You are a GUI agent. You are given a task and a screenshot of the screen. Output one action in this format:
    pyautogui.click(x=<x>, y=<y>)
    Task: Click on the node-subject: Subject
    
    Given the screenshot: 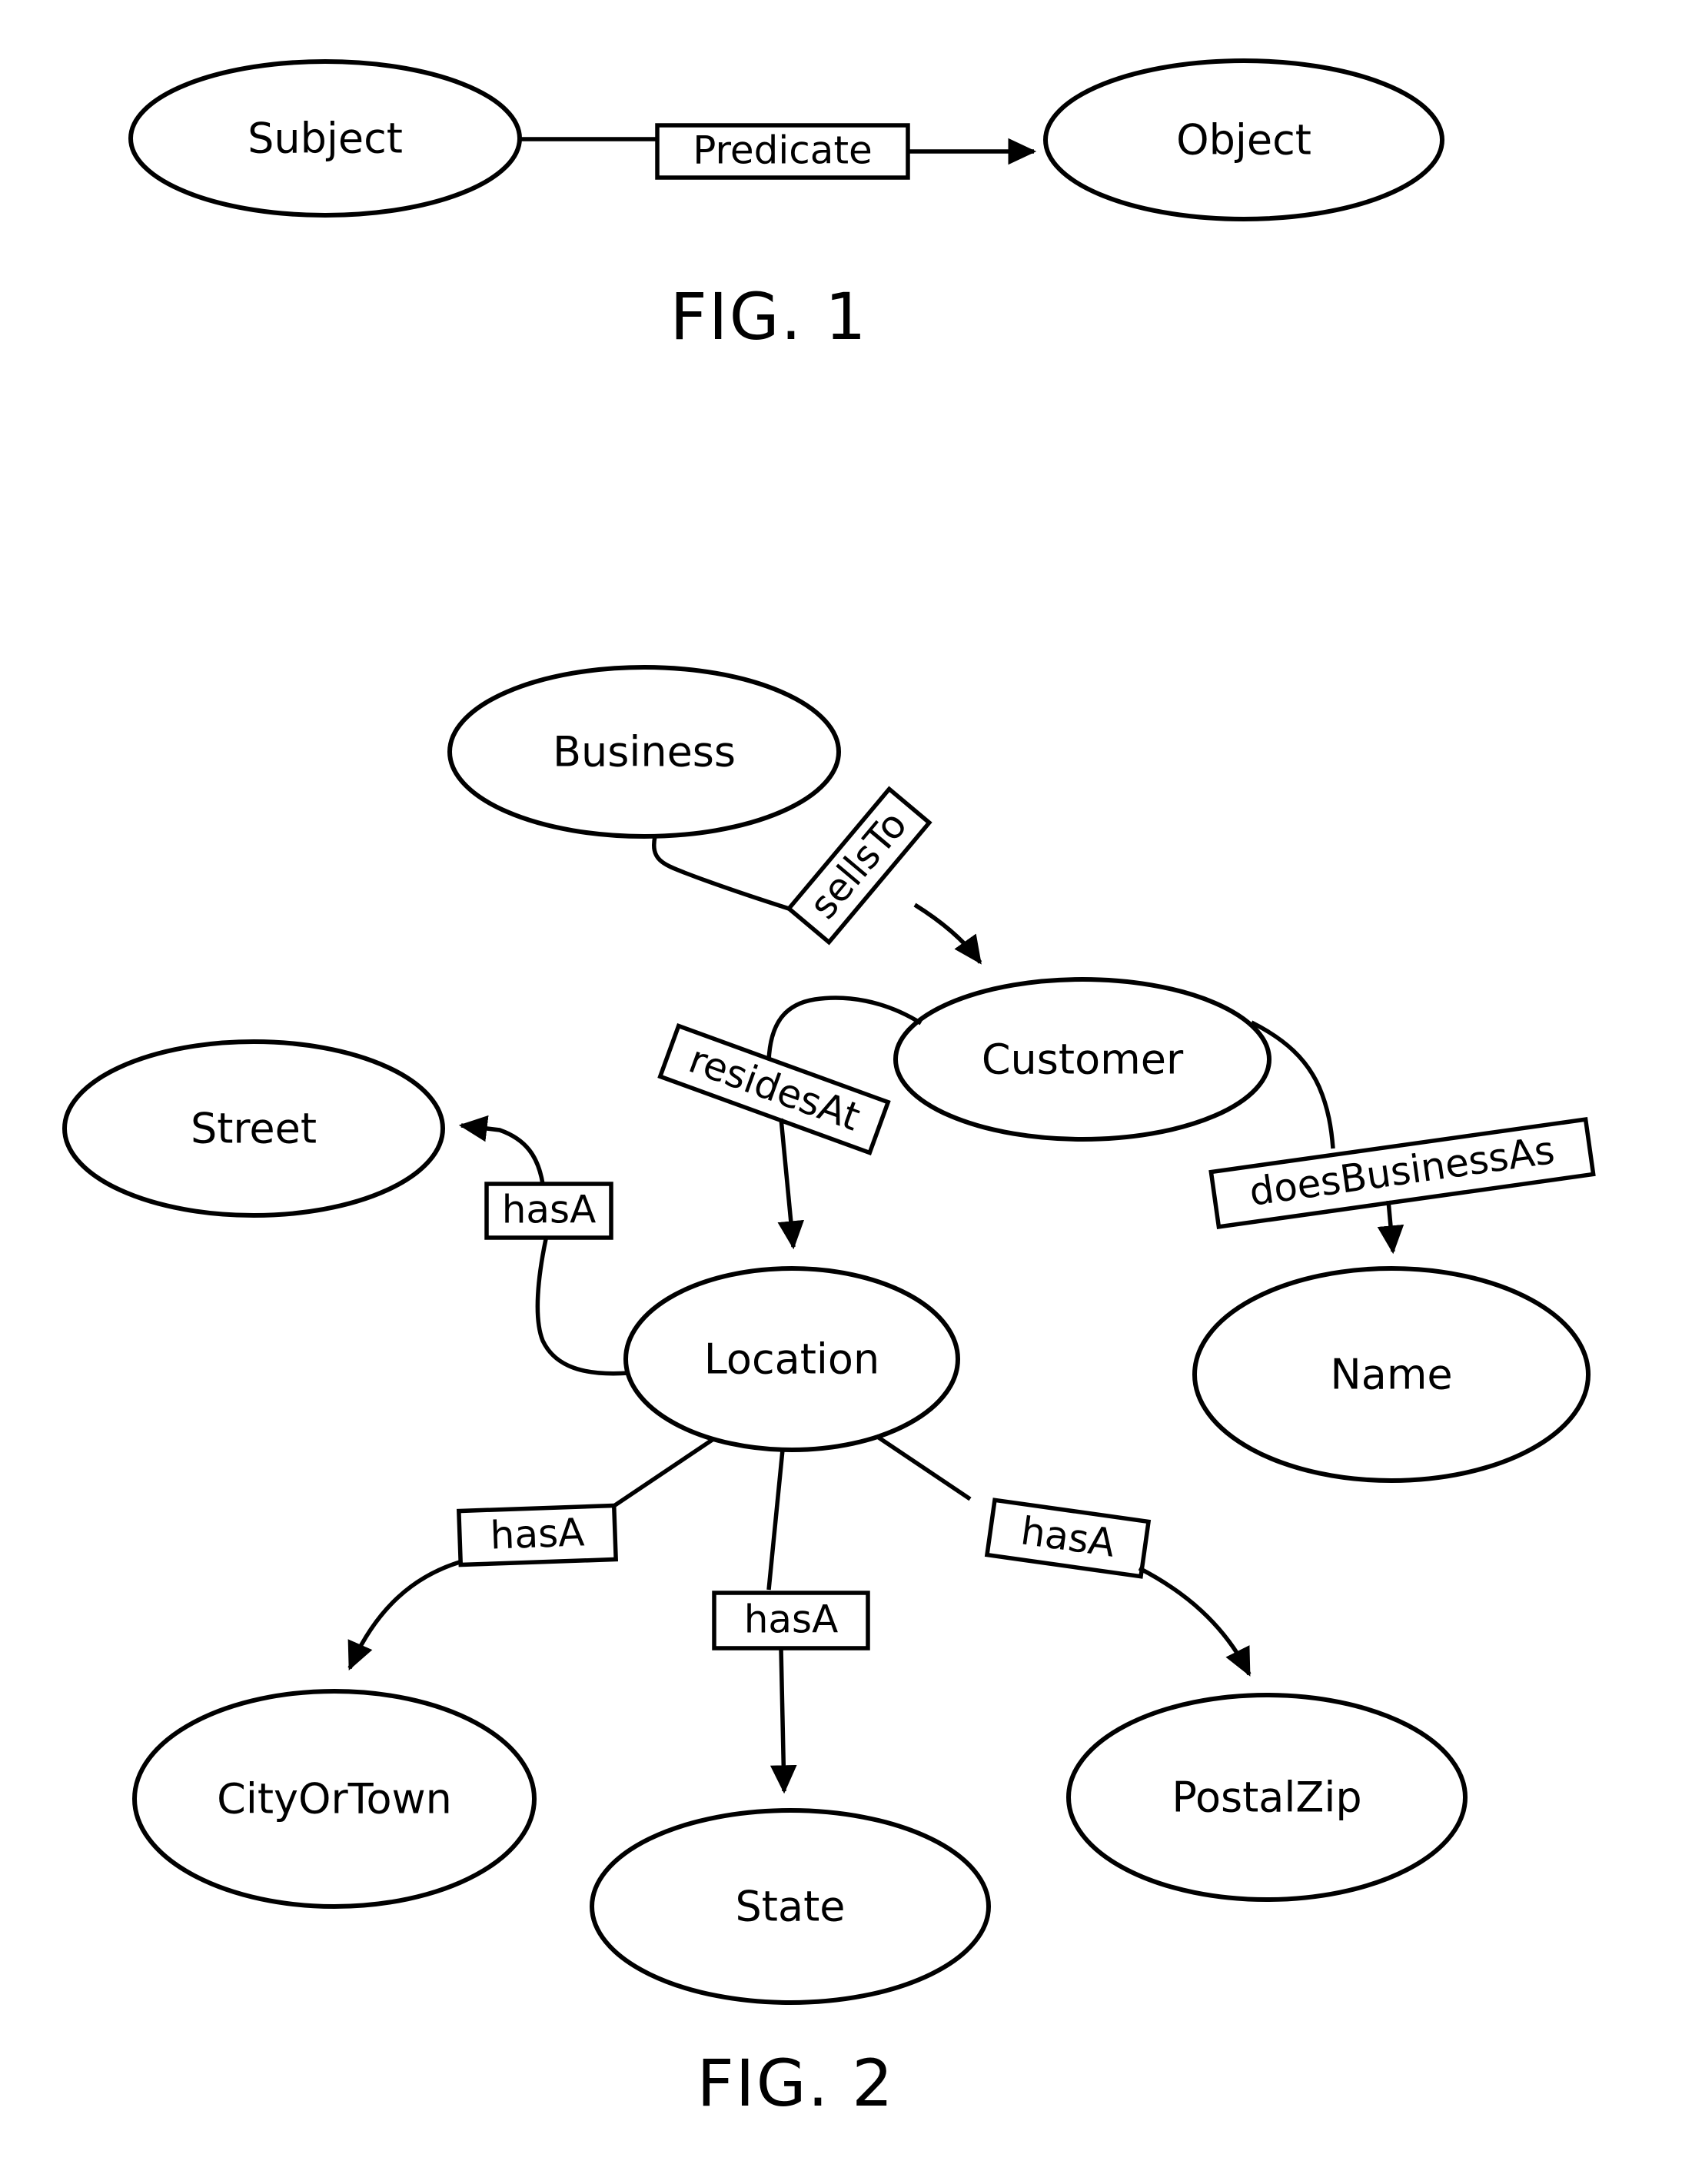 What is the action you would take?
    pyautogui.click(x=325, y=138)
    